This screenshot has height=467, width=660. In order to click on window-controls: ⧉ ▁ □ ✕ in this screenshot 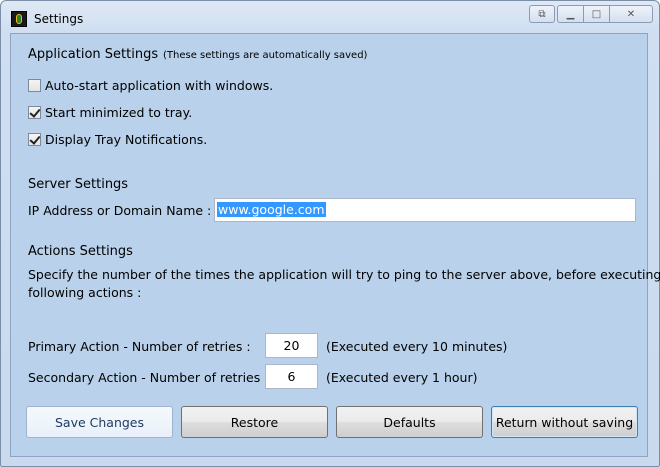, I will do `click(591, 15)`.